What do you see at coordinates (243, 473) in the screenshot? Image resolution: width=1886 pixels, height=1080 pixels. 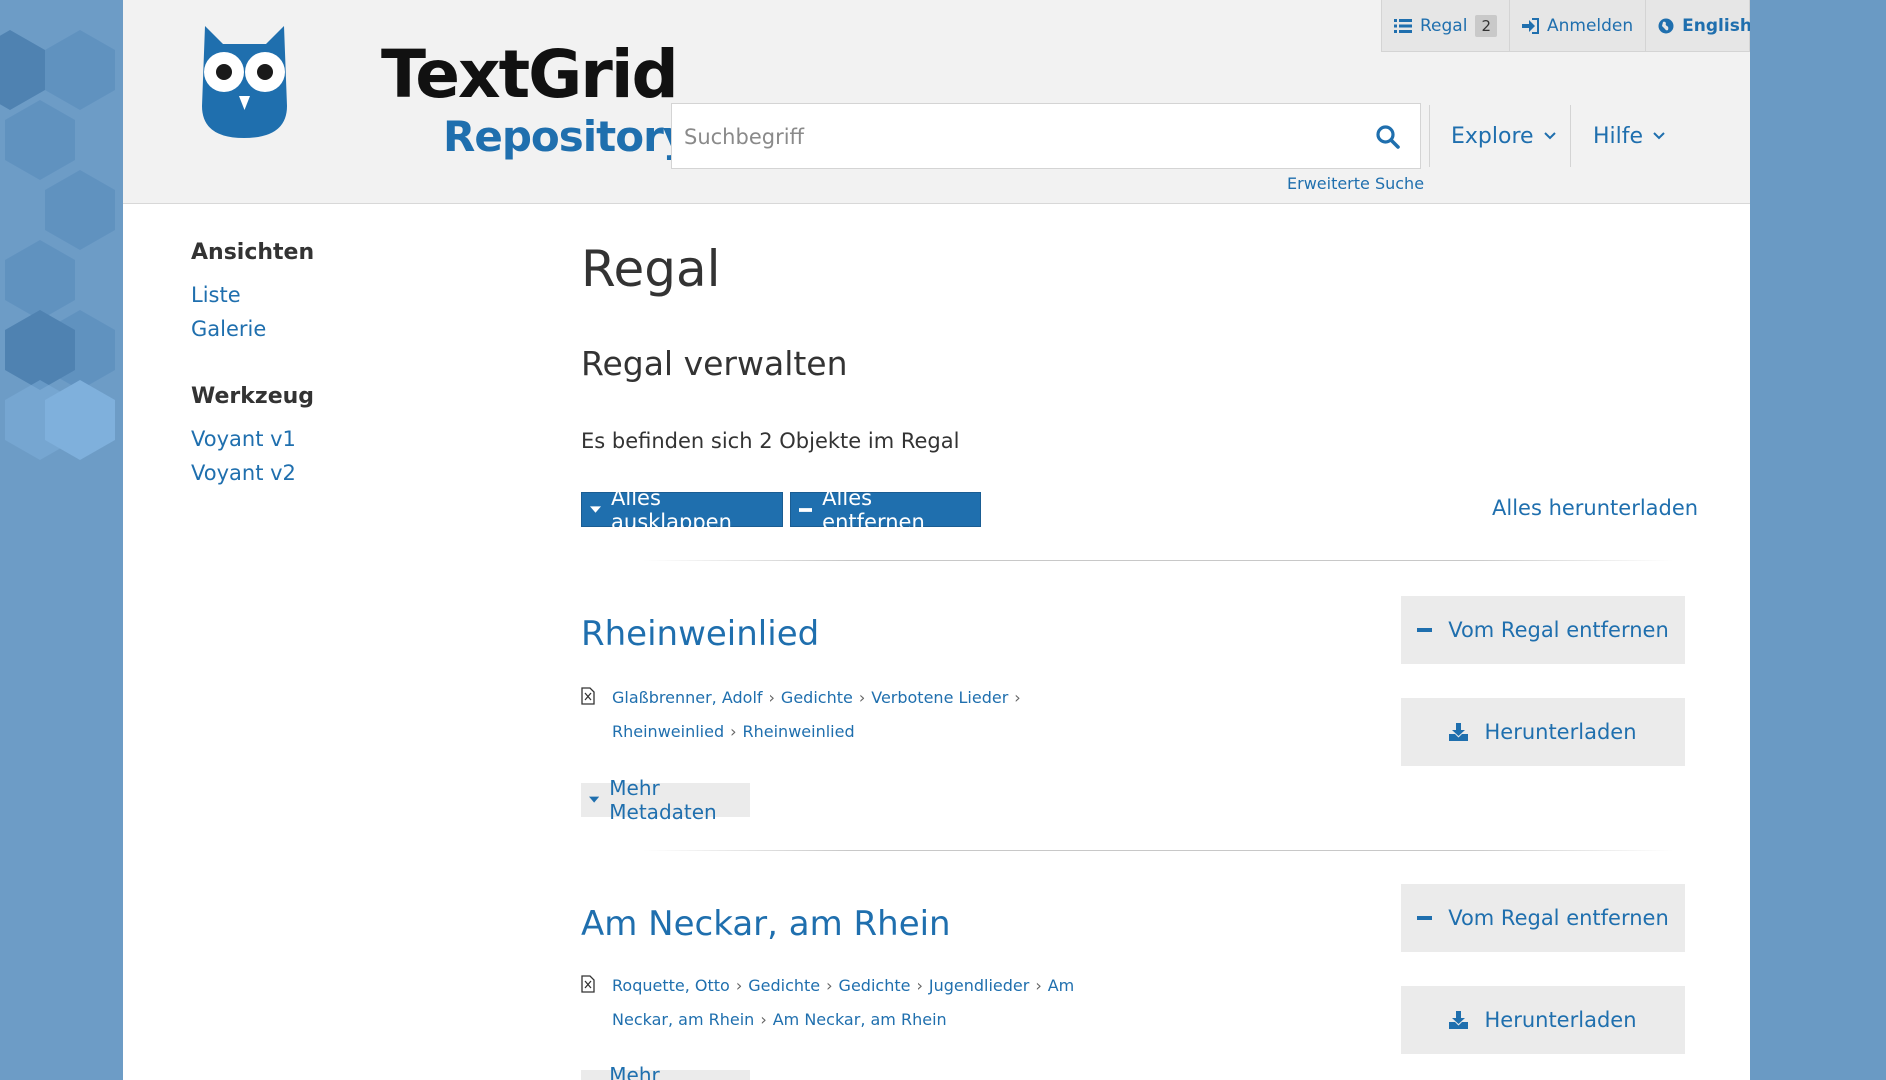 I see `tool-voyant-v2-link: Voyant v2` at bounding box center [243, 473].